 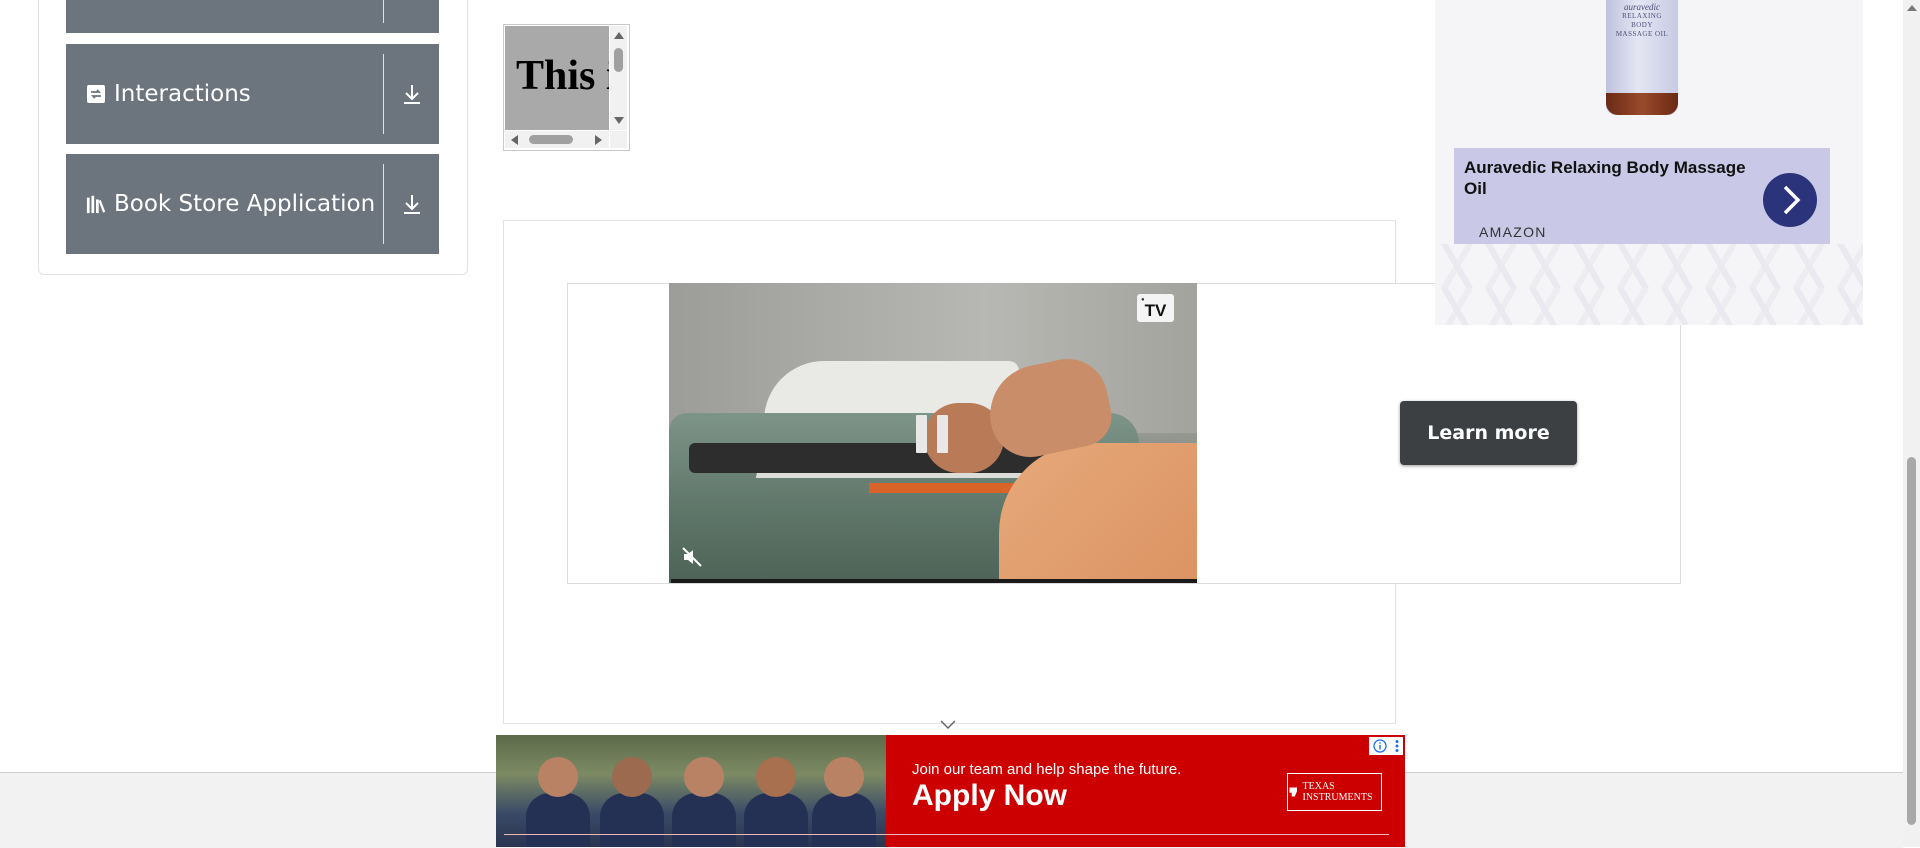 What do you see at coordinates (619, 35) in the screenshot?
I see `scroll-up-arrow-icon` at bounding box center [619, 35].